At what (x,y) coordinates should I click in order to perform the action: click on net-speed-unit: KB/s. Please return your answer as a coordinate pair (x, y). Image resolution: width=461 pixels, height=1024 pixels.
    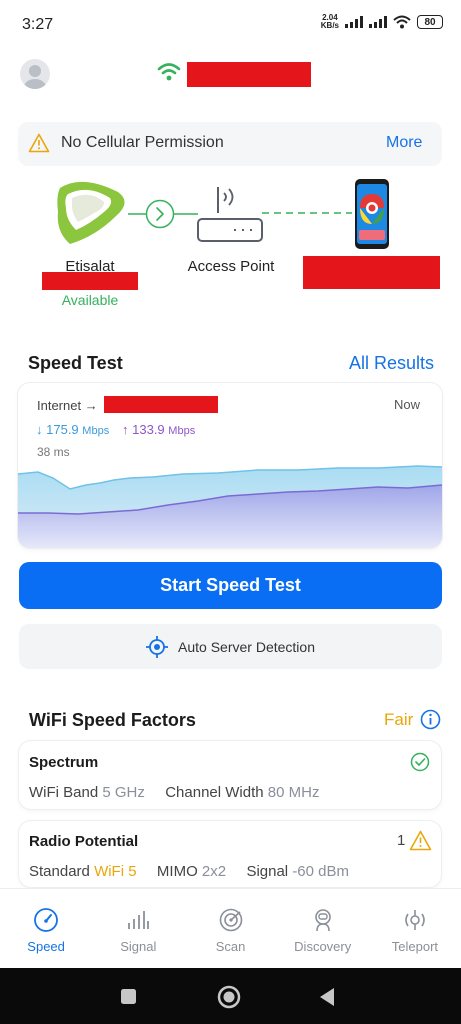
    Looking at the image, I should click on (329, 25).